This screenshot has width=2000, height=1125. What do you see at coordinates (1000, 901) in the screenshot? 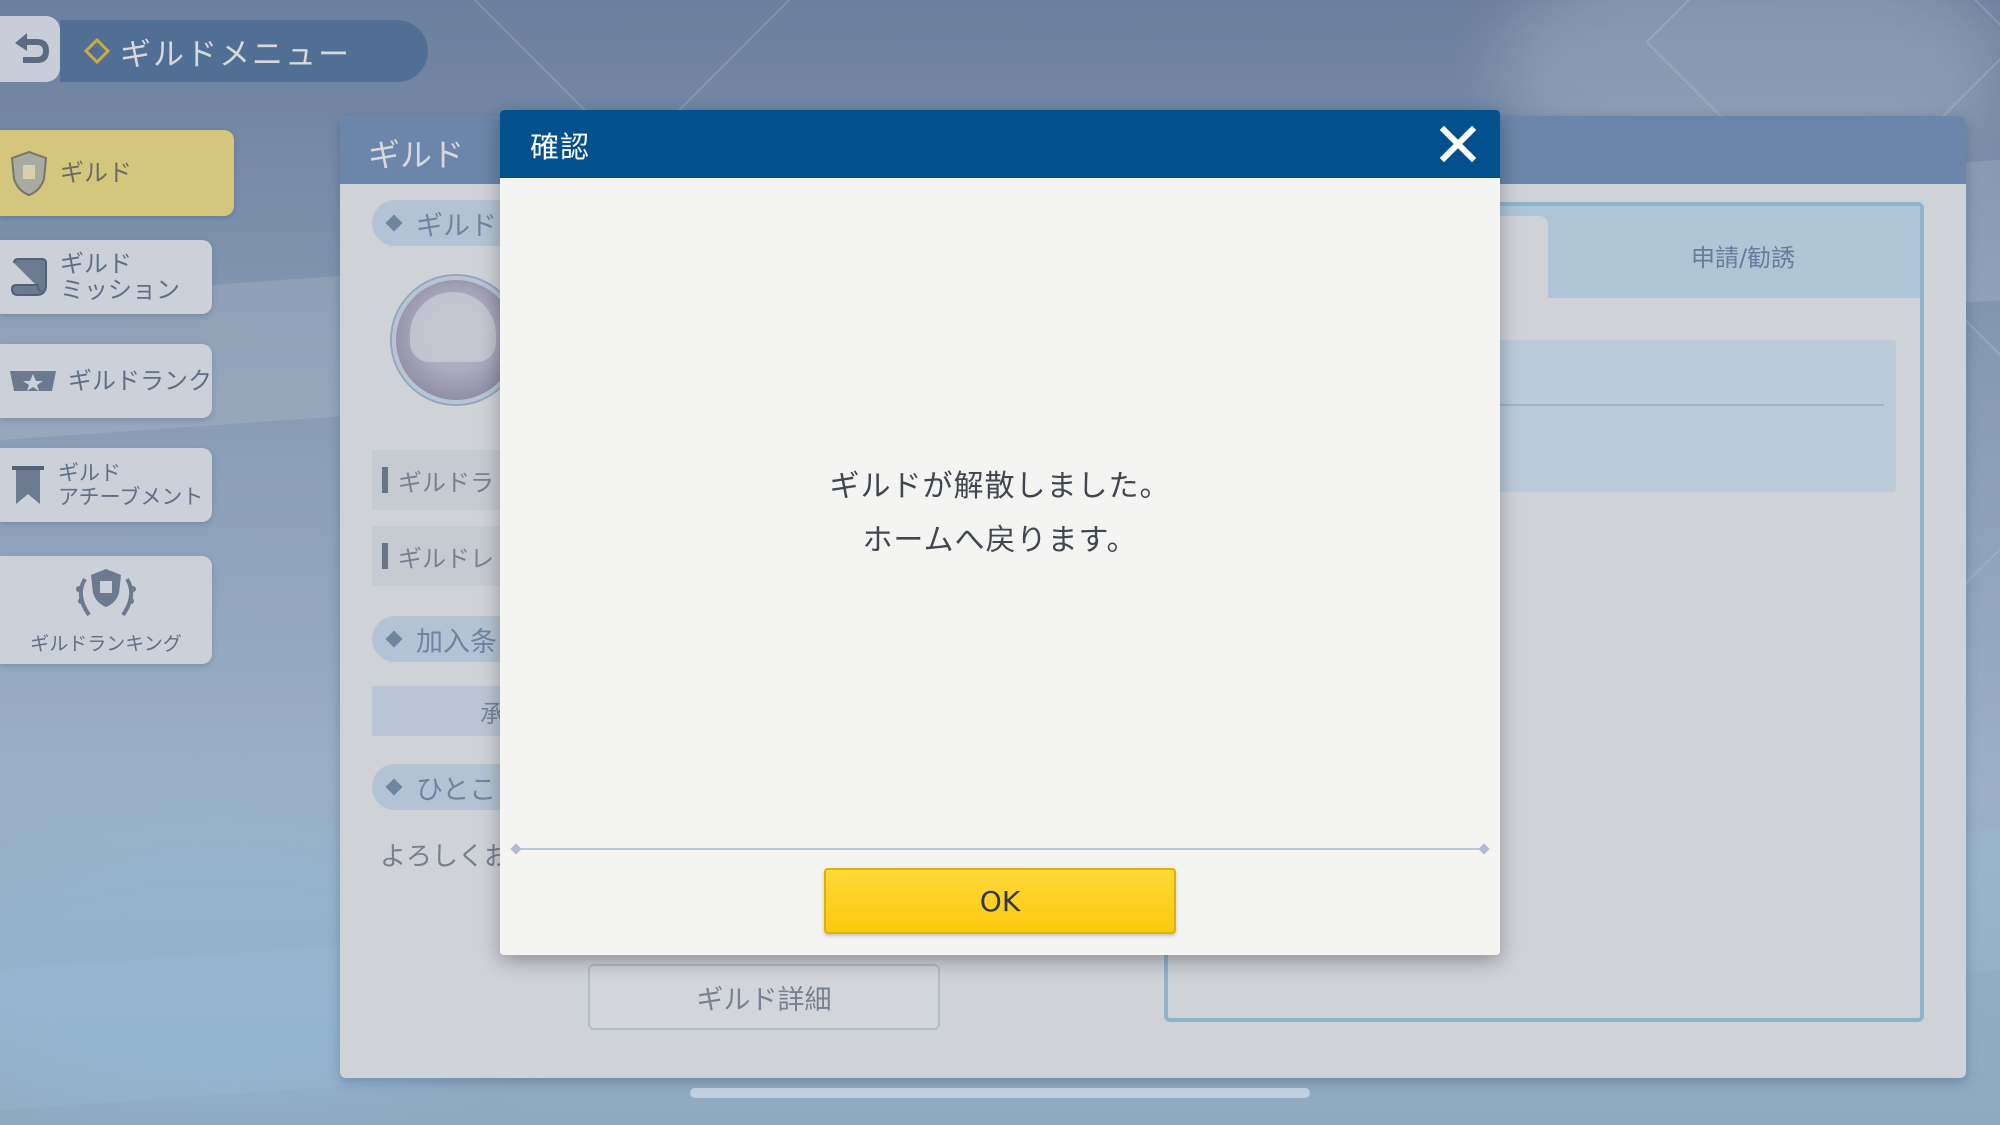
I see `ok-button: OK` at bounding box center [1000, 901].